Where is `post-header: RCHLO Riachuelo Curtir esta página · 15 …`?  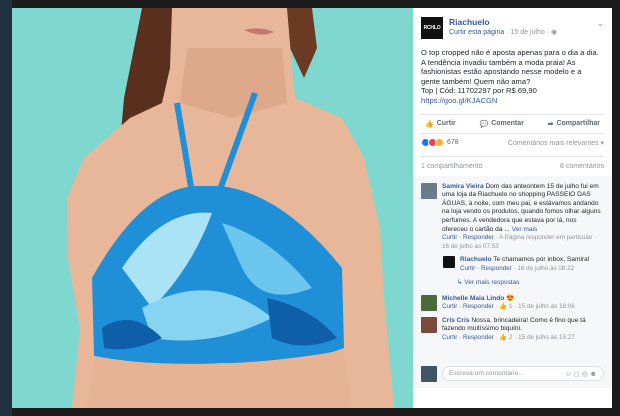 post-header: RCHLO Riachuelo Curtir esta página · 15 … is located at coordinates (512, 25).